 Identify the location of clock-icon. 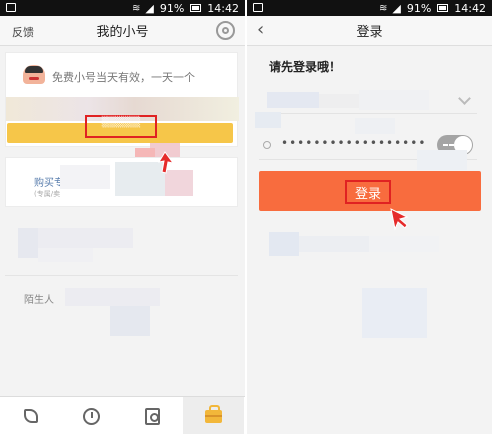
(91, 416).